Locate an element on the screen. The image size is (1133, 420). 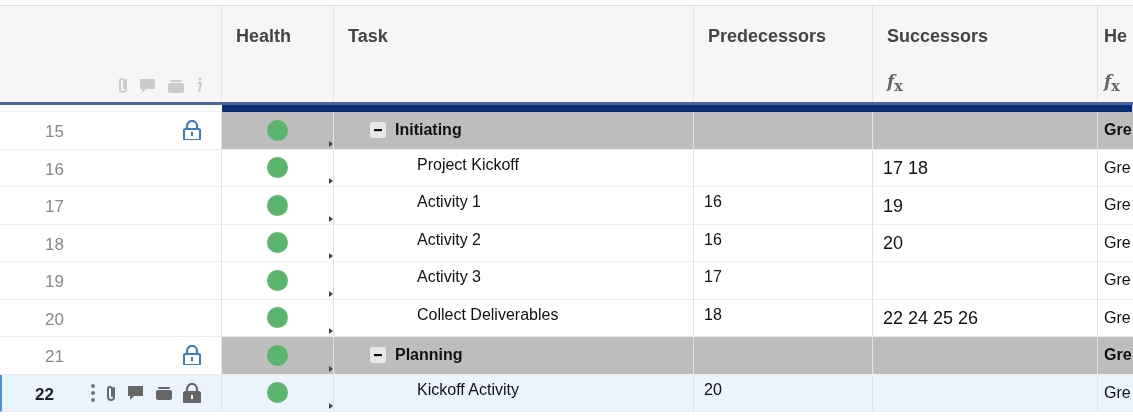
info-icon is located at coordinates (199, 85).